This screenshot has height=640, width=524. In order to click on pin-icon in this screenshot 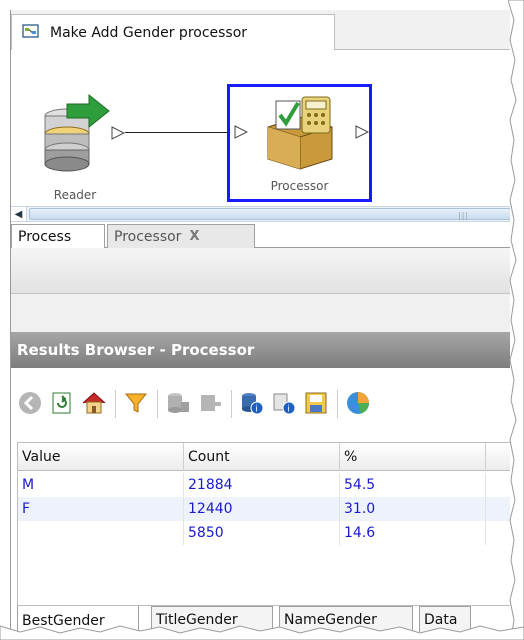, I will do `click(210, 403)`.